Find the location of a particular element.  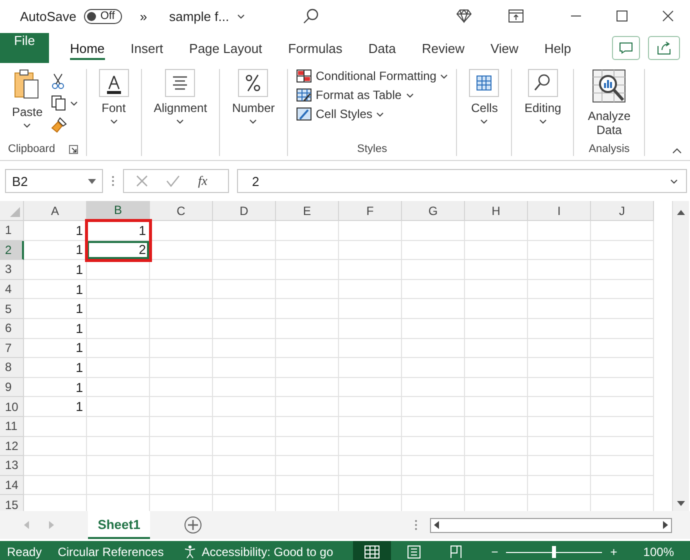

column-header: E is located at coordinates (307, 211).